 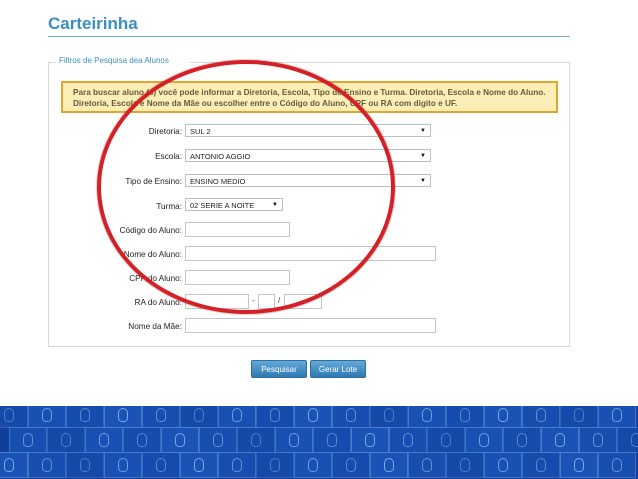 I want to click on nome-aluno-label: Nome do Aluno:, so click(x=152, y=254).